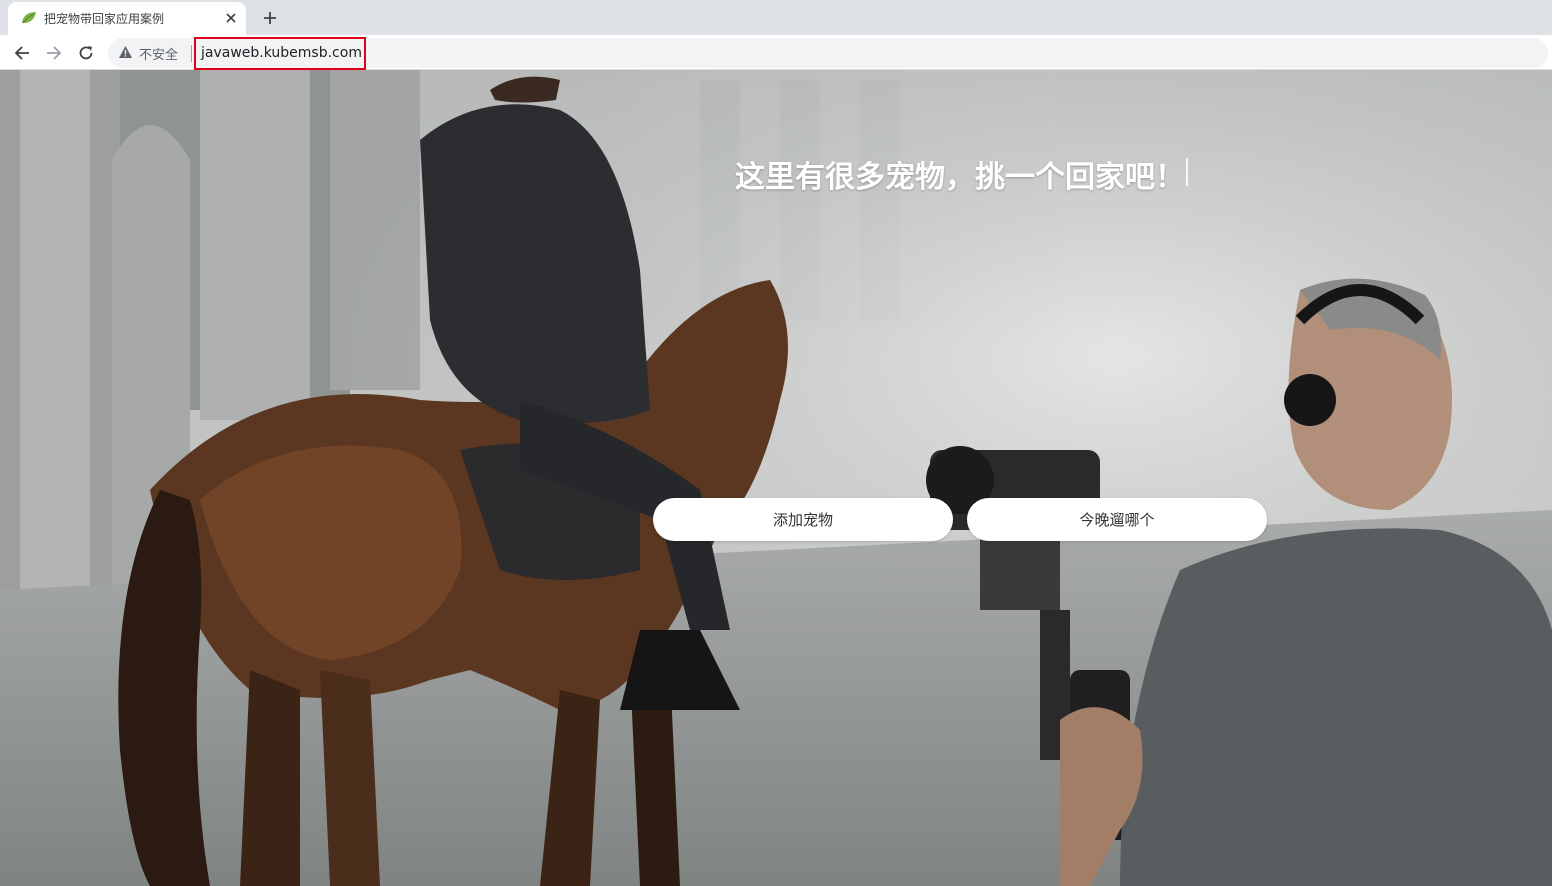  I want to click on url-text: javaweb.kubemsb.com, so click(281, 53).